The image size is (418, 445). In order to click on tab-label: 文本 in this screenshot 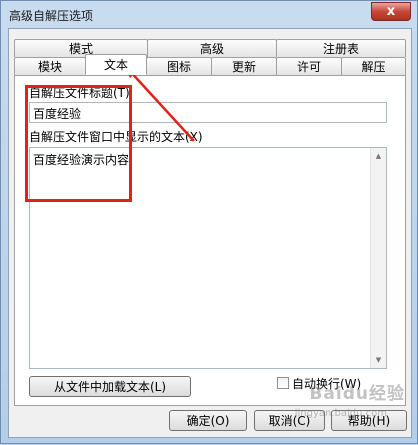, I will do `click(115, 65)`.